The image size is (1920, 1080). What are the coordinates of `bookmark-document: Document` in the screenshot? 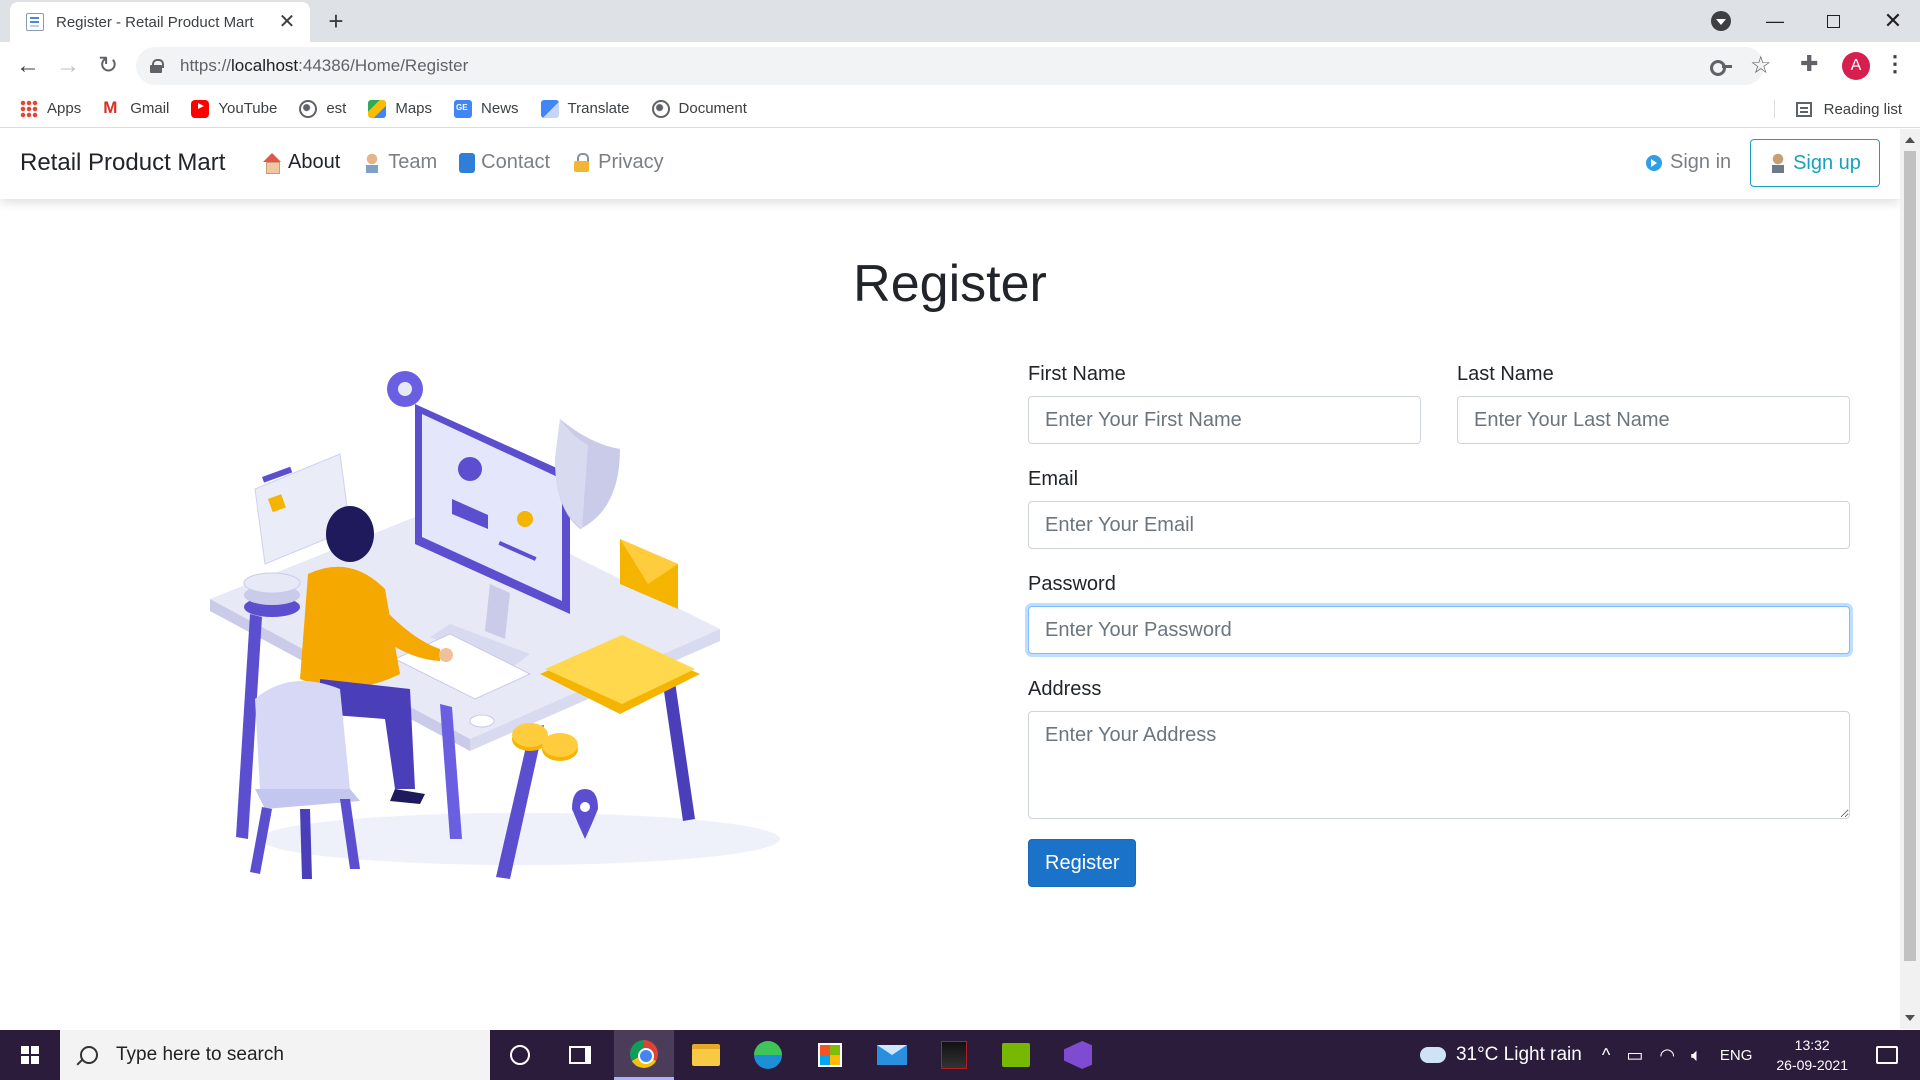 It's located at (699, 108).